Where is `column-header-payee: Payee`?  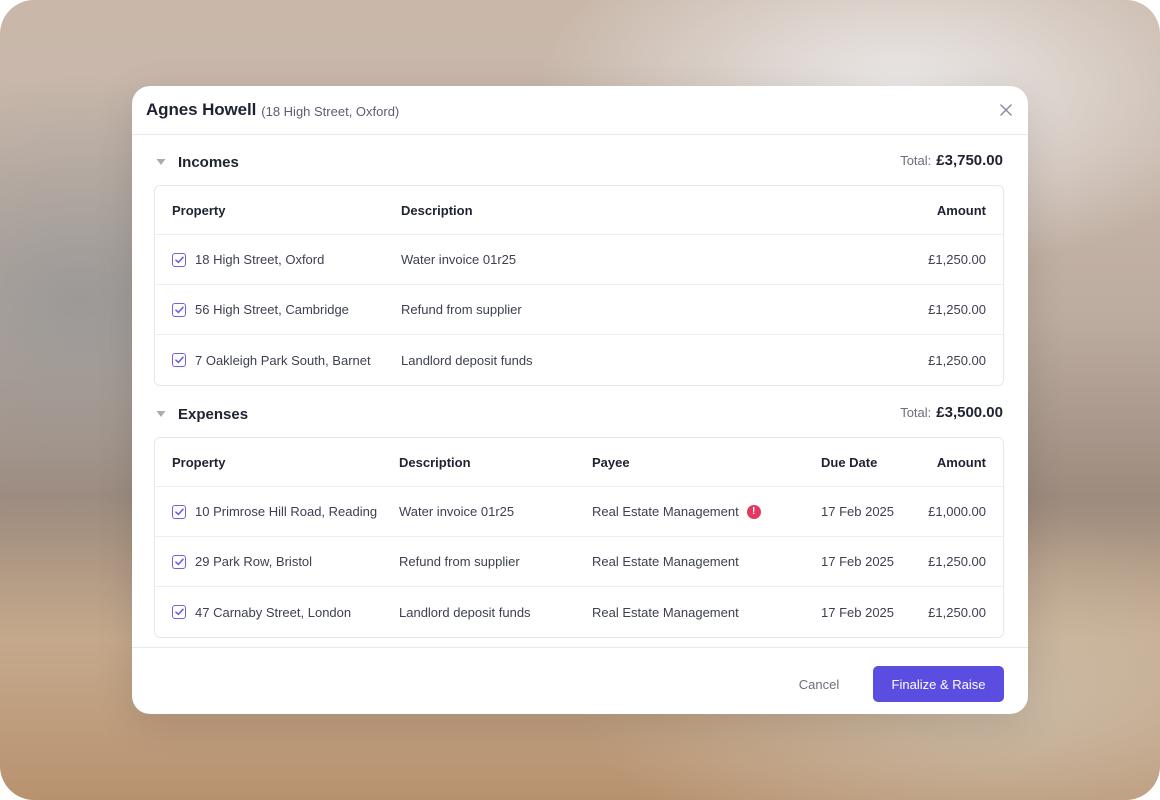
column-header-payee: Payee is located at coordinates (611, 462).